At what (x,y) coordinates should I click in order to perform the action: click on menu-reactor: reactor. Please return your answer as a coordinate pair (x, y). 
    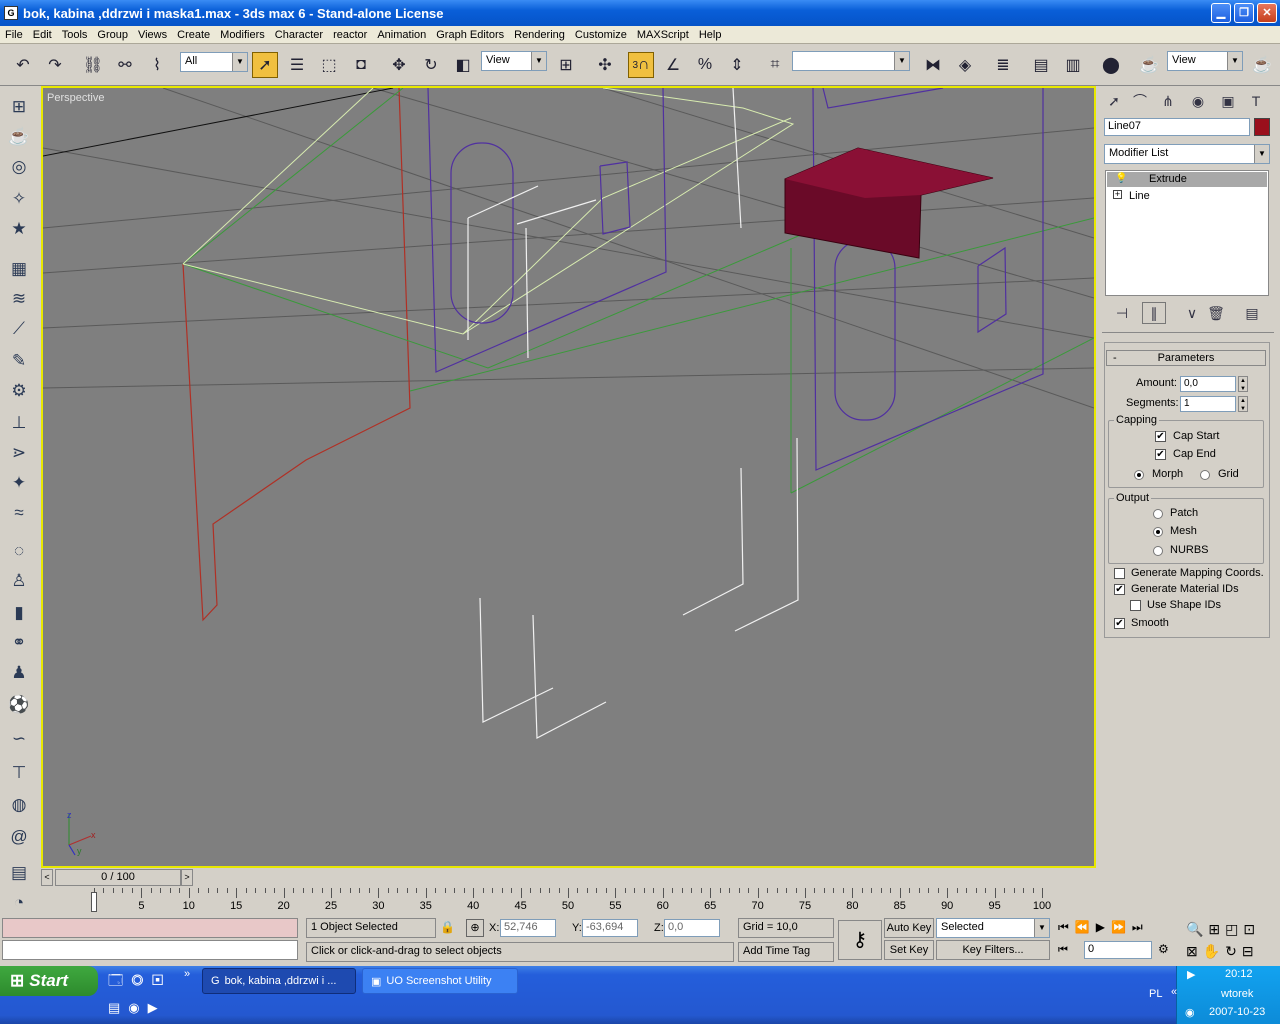
    Looking at the image, I should click on (350, 35).